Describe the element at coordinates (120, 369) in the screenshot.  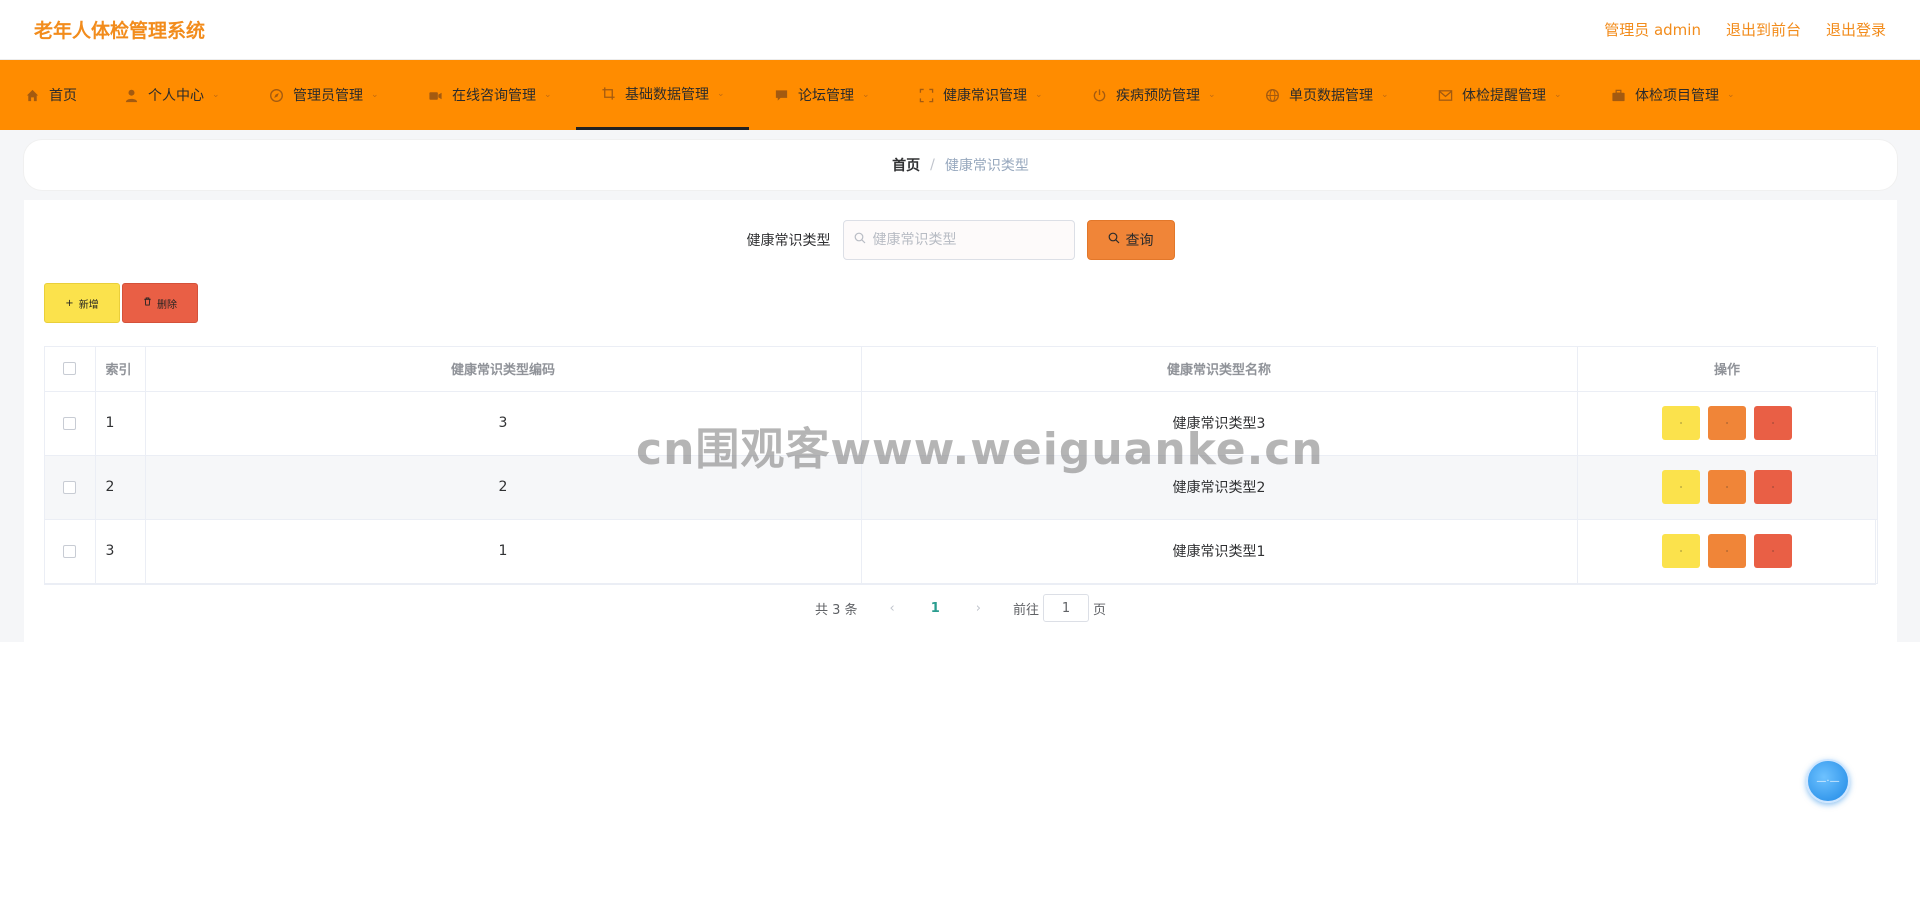
I see `column-header-index: 索引` at that location.